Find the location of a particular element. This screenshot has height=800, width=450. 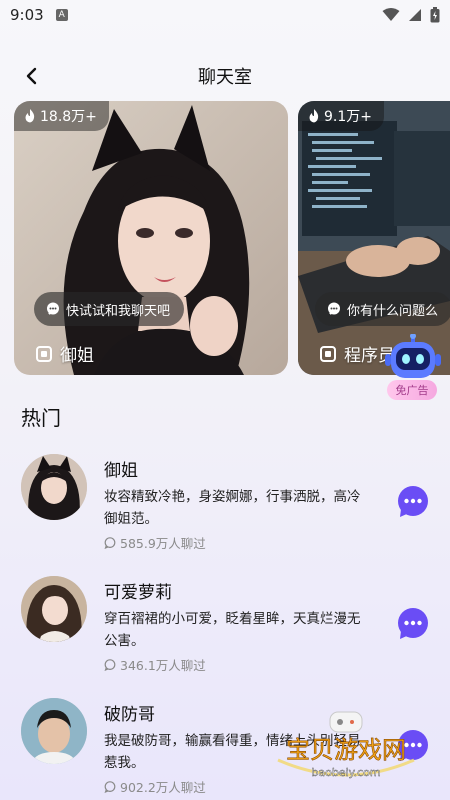

ad-free-robot-button: 免广告 is located at coordinates (413, 367).